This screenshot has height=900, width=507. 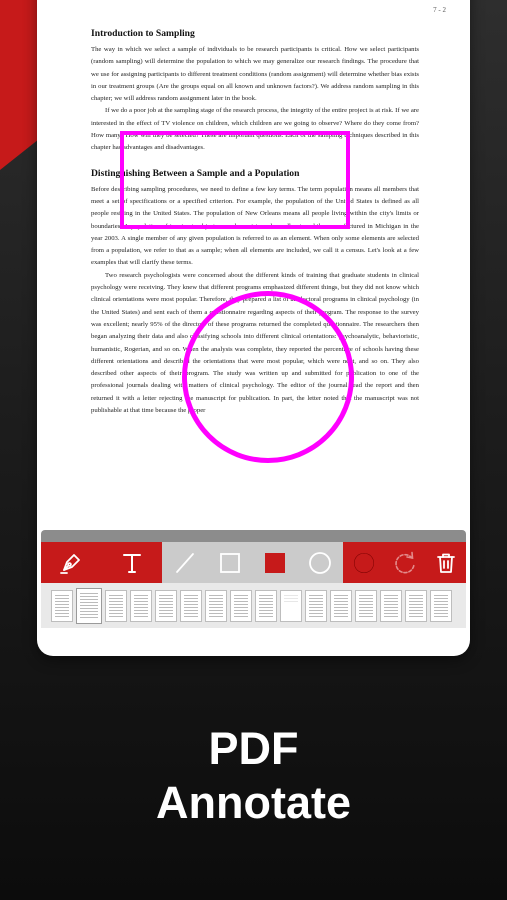 I want to click on rectangle-filled-icon, so click(x=275, y=562).